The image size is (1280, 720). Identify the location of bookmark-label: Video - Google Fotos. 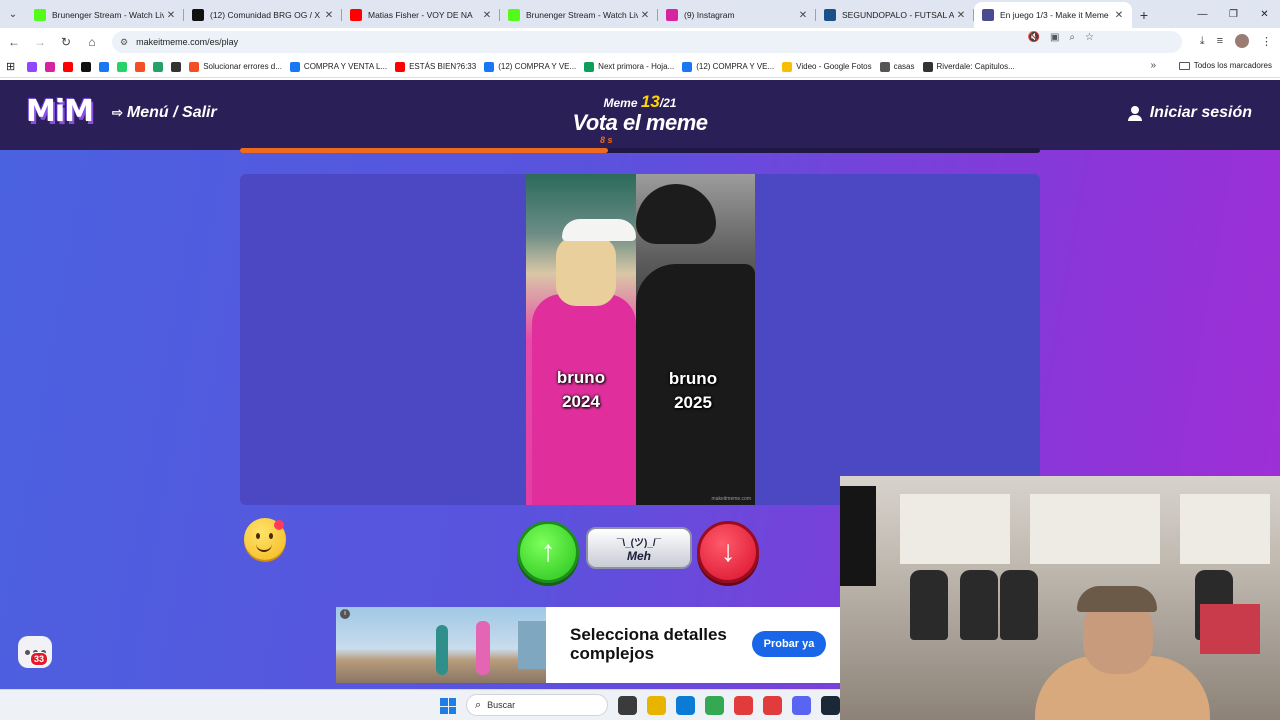
(834, 66).